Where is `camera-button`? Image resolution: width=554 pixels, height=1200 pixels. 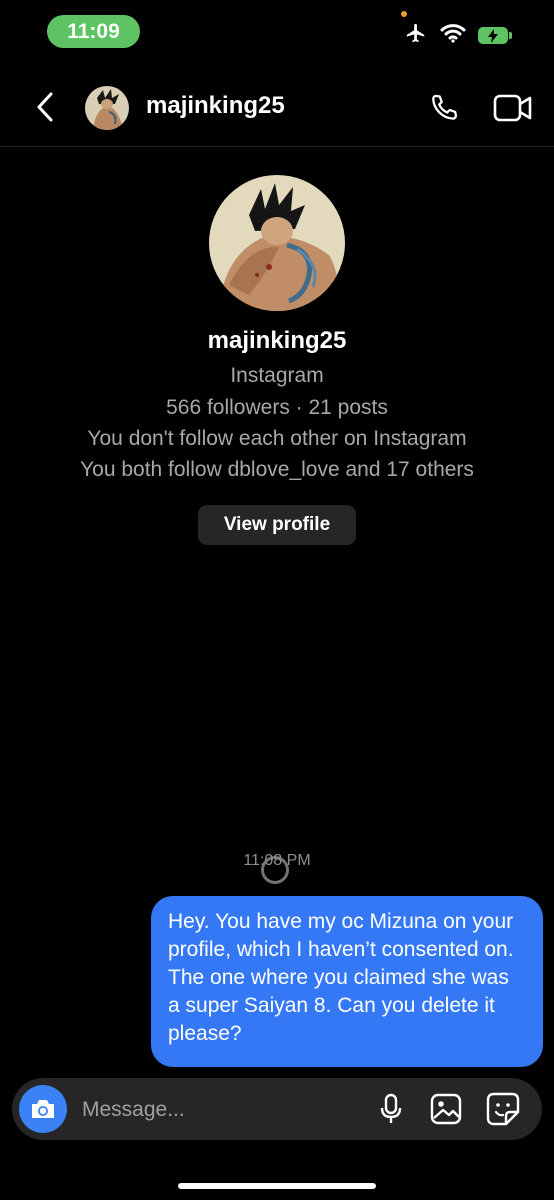 camera-button is located at coordinates (43, 1109).